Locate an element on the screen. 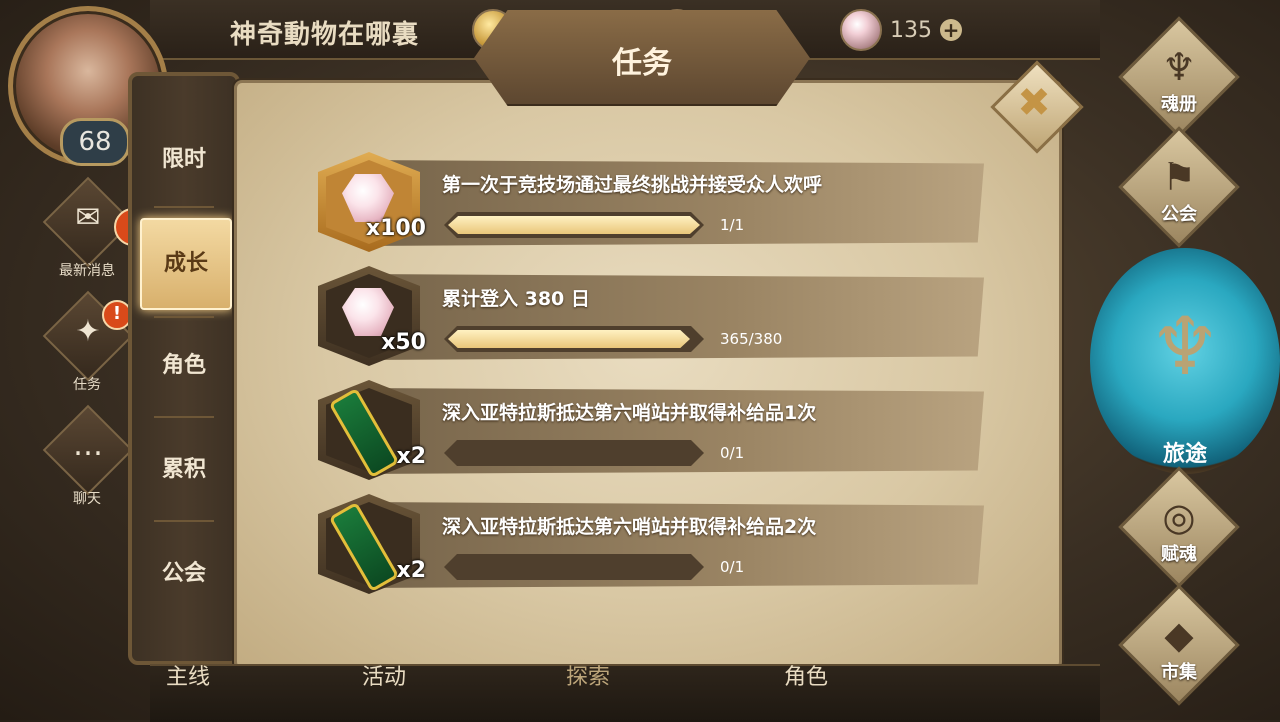 The width and height of the screenshot is (1280, 722). nav-explore: 探索 is located at coordinates (588, 692).